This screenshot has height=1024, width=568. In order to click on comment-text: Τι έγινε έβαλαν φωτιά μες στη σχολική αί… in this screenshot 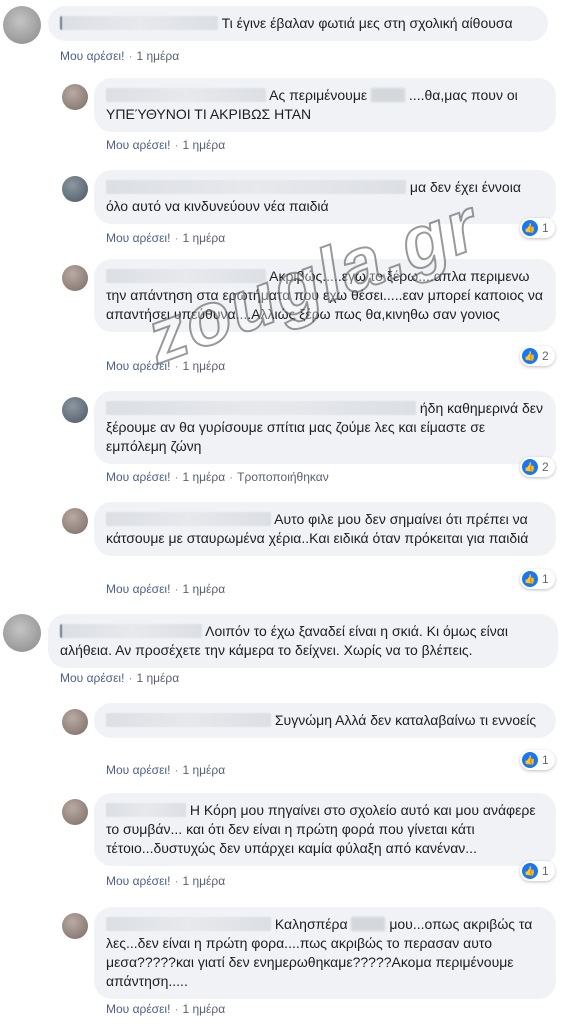, I will do `click(367, 23)`.